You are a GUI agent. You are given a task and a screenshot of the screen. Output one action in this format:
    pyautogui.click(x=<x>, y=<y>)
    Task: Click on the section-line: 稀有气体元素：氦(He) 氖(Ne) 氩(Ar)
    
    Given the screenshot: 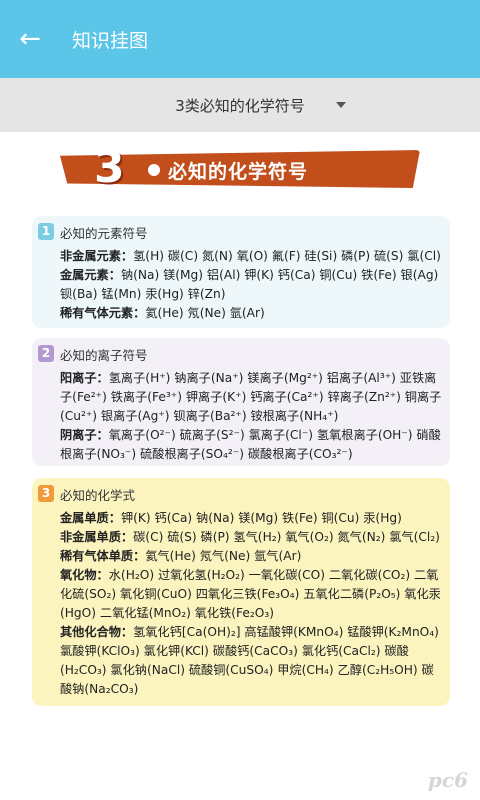 What is the action you would take?
    pyautogui.click(x=251, y=313)
    